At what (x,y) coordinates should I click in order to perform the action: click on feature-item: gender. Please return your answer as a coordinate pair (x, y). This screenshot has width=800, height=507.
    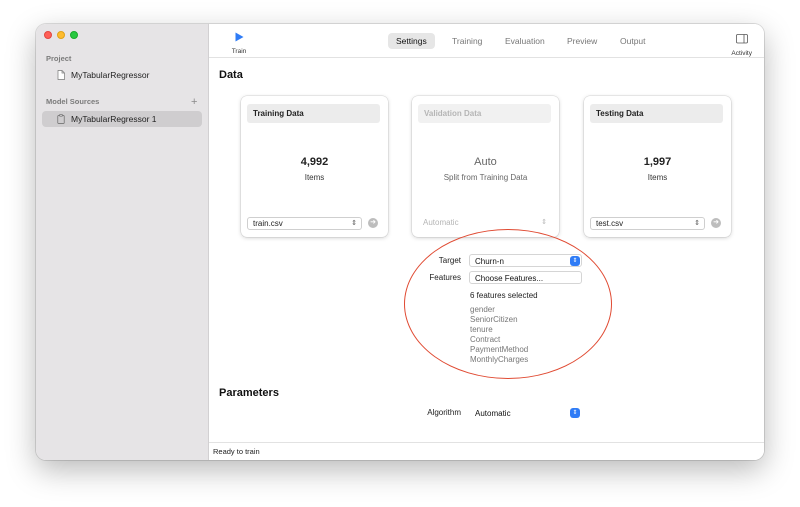
    Looking at the image, I should click on (482, 309).